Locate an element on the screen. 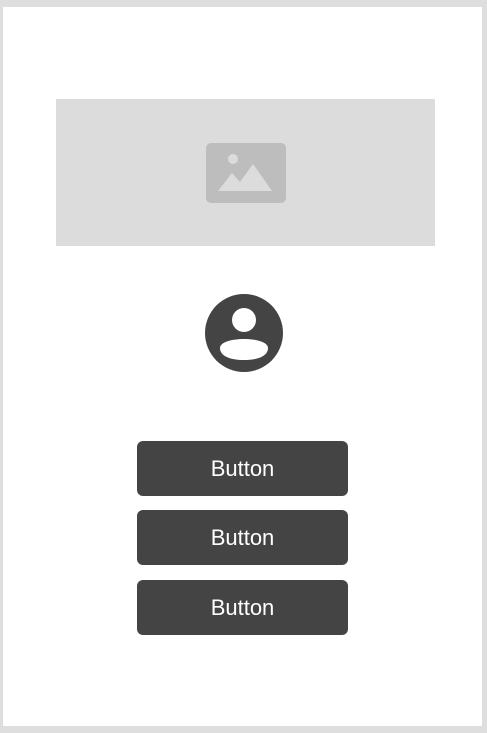 The image size is (487, 733). button-1: Button is located at coordinates (242, 468).